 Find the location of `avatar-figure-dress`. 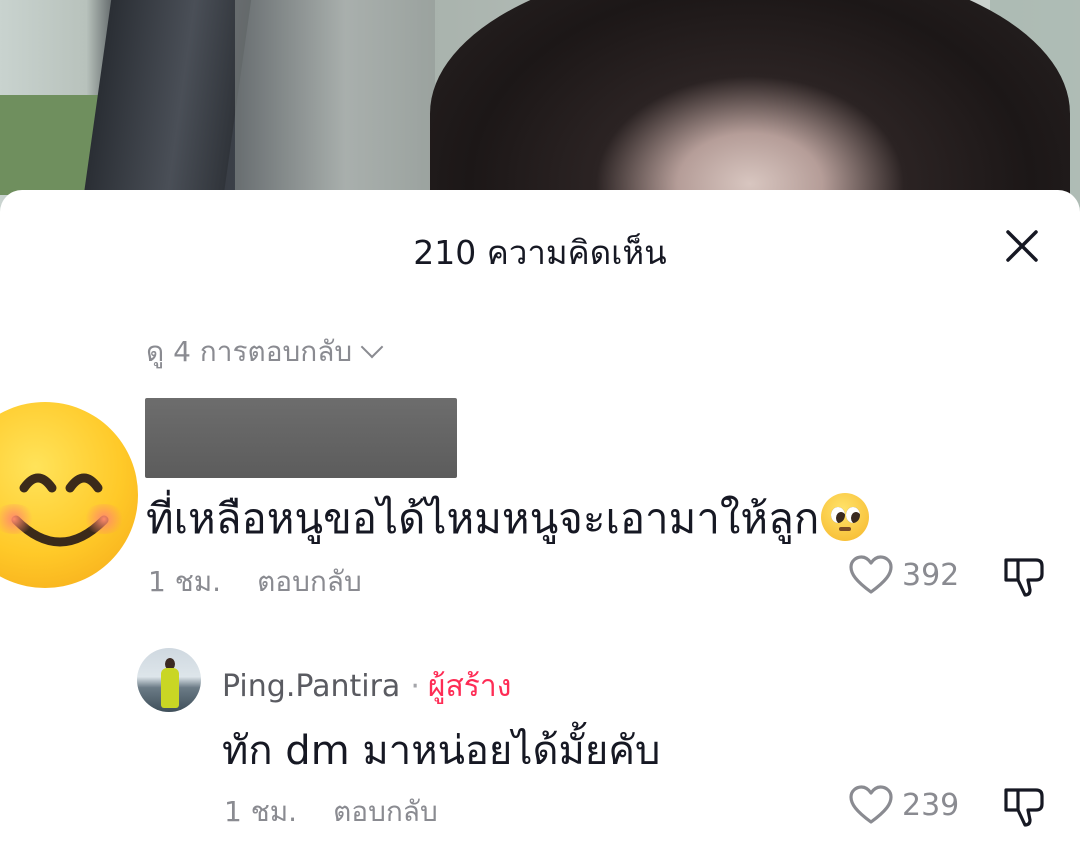

avatar-figure-dress is located at coordinates (170, 688).